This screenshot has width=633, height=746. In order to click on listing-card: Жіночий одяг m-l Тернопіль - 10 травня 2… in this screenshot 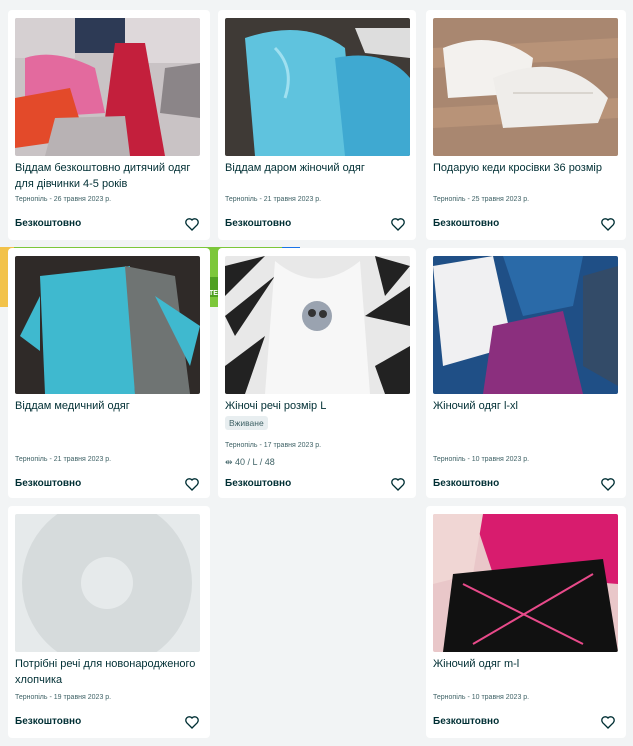, I will do `click(526, 622)`.